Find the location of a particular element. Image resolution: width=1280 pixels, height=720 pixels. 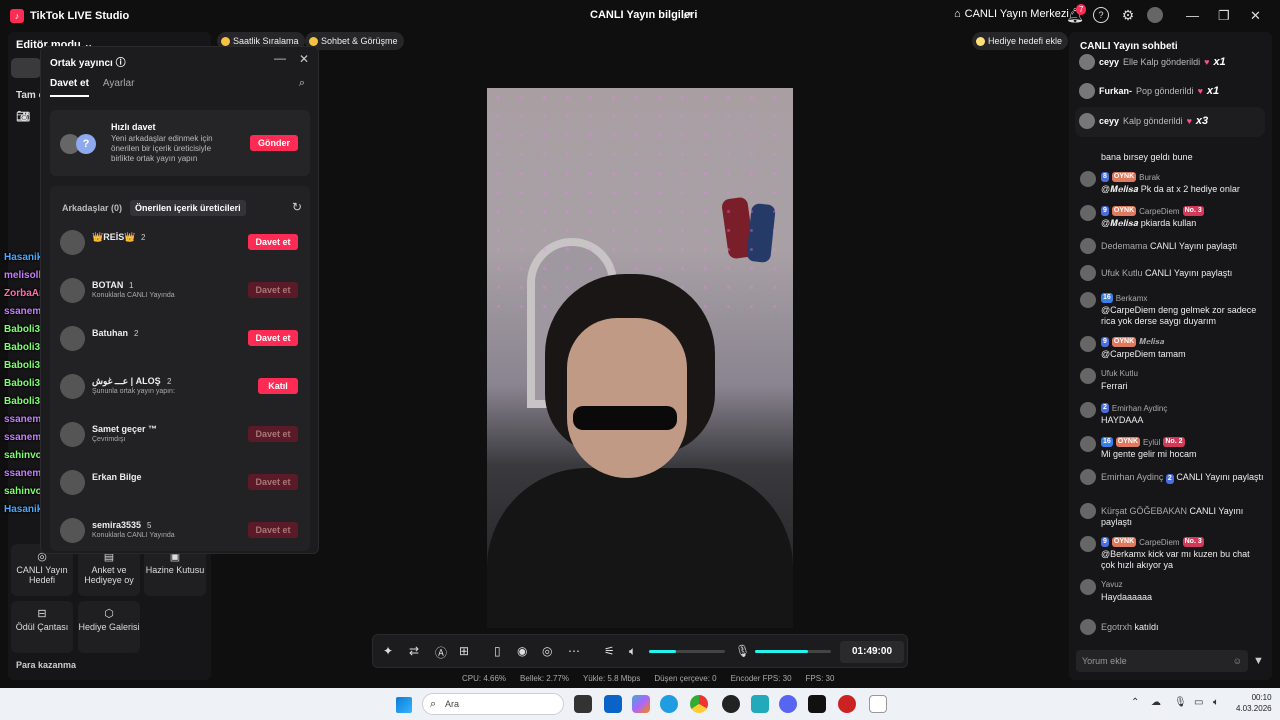

comment-placeholder: Yorum ekle is located at coordinates (1104, 661).